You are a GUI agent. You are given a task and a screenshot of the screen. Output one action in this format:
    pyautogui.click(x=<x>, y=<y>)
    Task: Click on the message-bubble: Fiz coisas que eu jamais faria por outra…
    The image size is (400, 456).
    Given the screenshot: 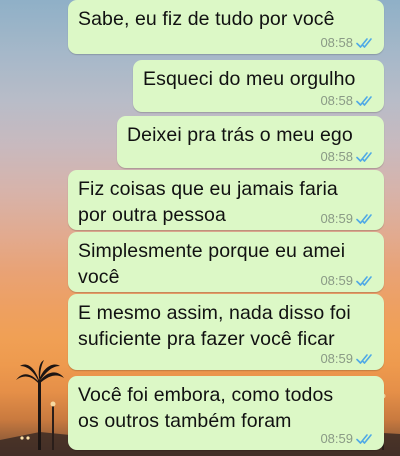 What is the action you would take?
    pyautogui.click(x=226, y=200)
    